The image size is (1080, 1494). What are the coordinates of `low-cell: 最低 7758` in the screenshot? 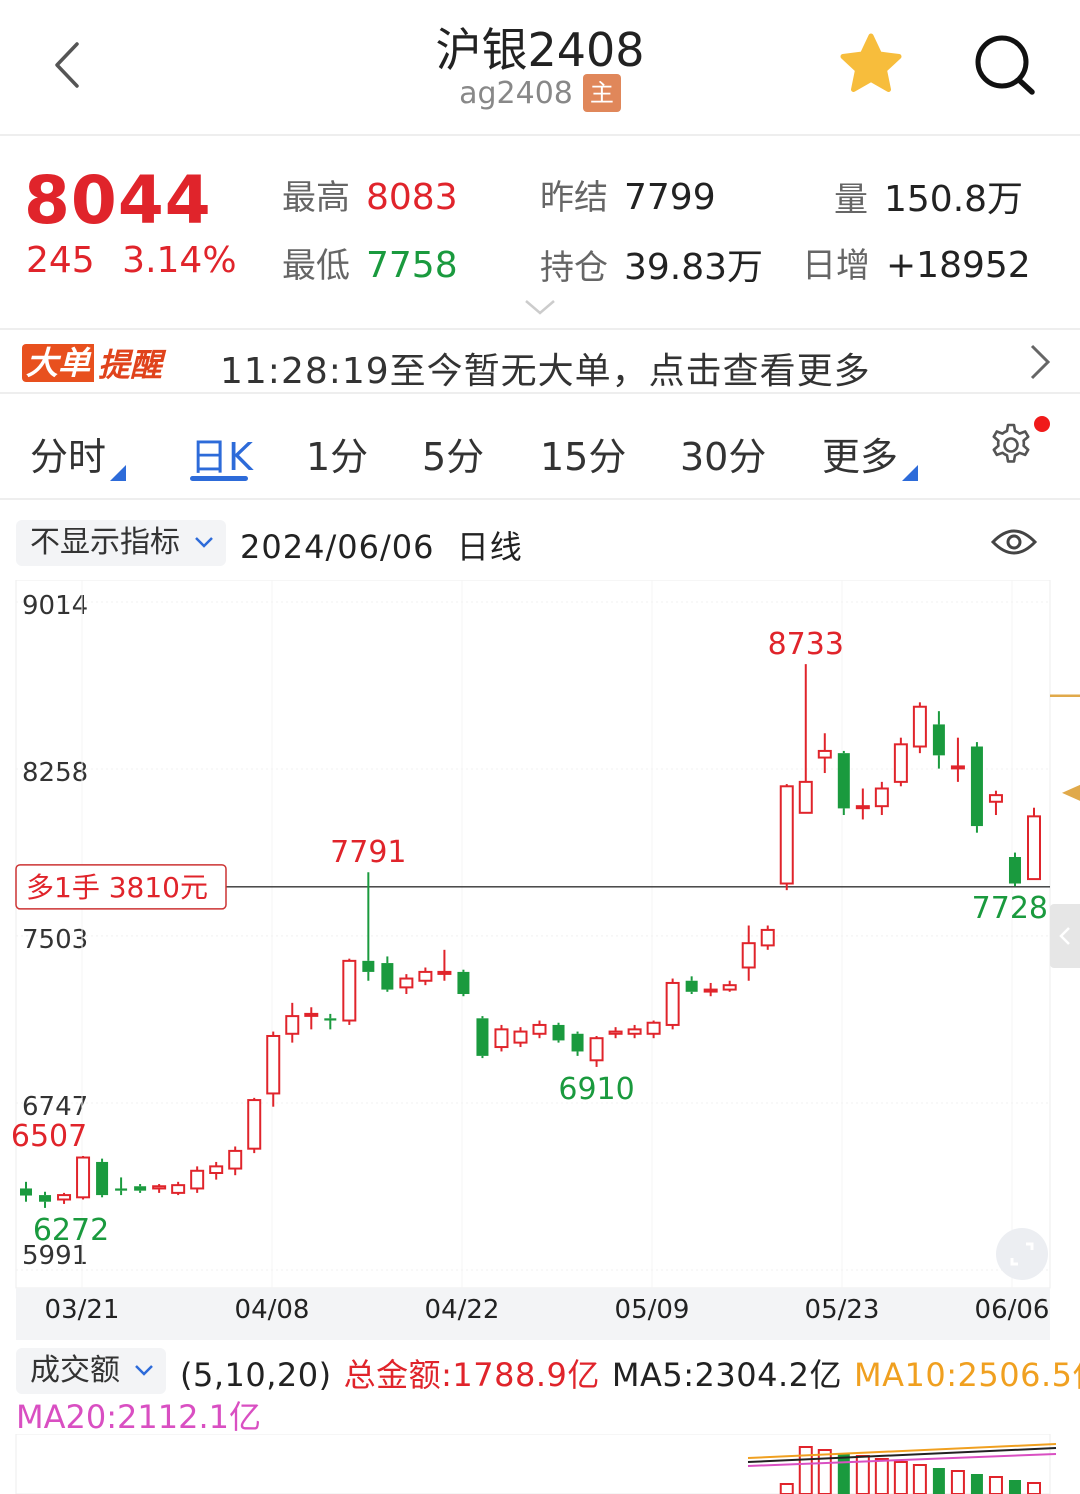 It's located at (370, 265).